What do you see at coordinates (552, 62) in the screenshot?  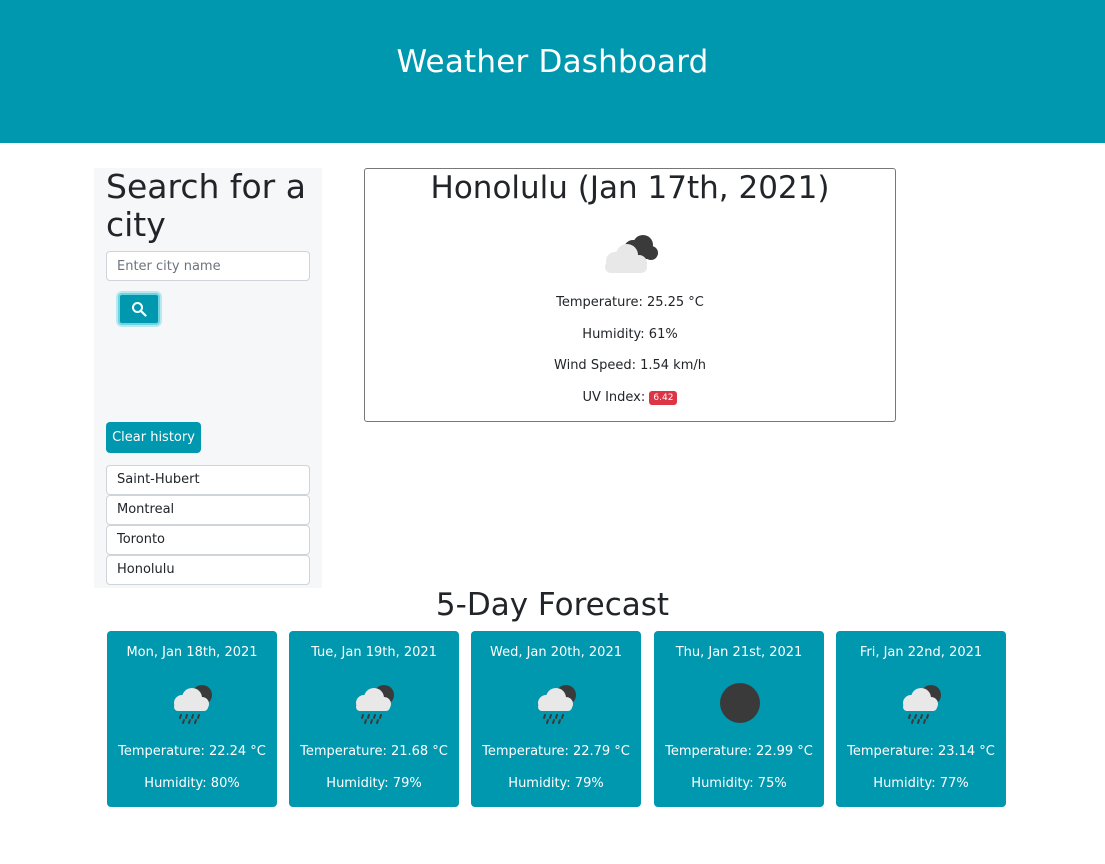 I see `page-title: Weather Dashboard` at bounding box center [552, 62].